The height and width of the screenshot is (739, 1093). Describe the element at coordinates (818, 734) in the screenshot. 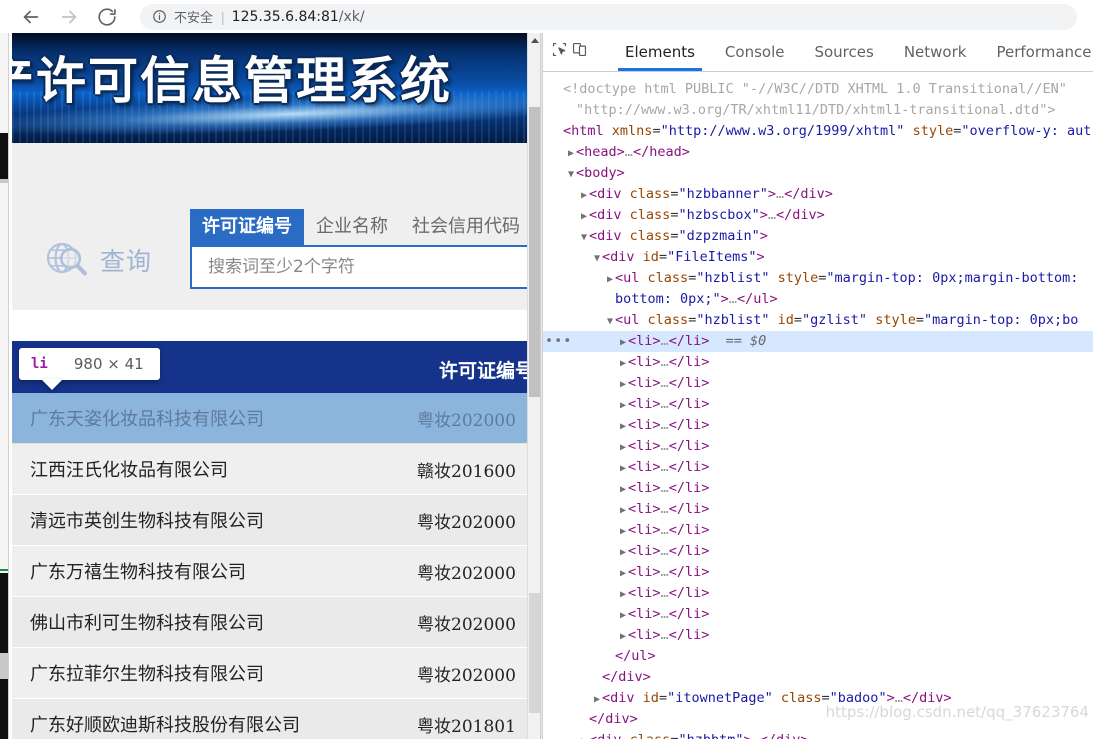

I see `dom-tree-line: ▶<div class="hzbbtm">…</div>` at that location.